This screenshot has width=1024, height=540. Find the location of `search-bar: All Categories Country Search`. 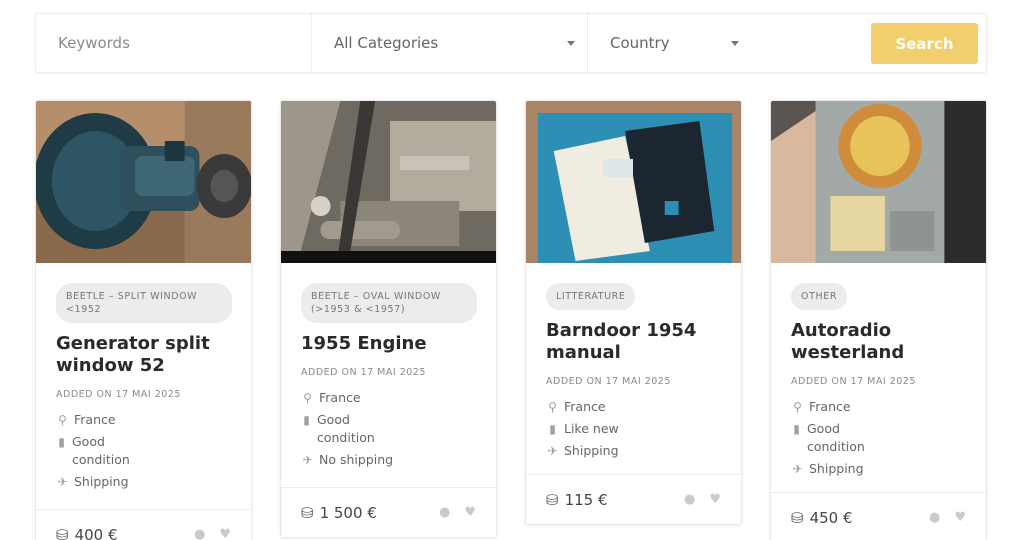

search-bar: All Categories Country Search is located at coordinates (511, 43).